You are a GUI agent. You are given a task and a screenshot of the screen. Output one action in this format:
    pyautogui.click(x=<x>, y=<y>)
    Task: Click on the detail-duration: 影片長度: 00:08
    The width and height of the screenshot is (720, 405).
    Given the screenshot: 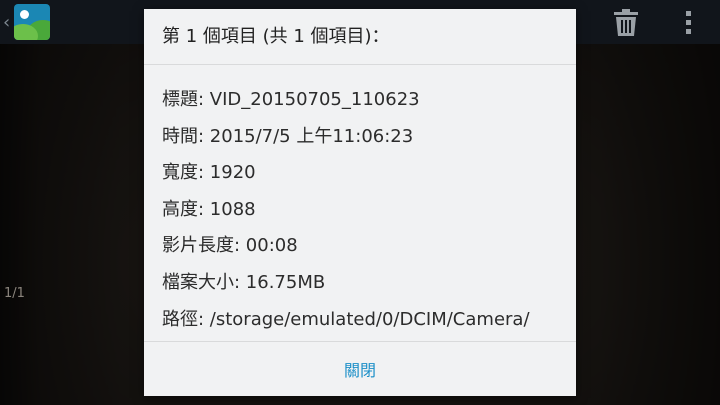 What is the action you would take?
    pyautogui.click(x=230, y=245)
    